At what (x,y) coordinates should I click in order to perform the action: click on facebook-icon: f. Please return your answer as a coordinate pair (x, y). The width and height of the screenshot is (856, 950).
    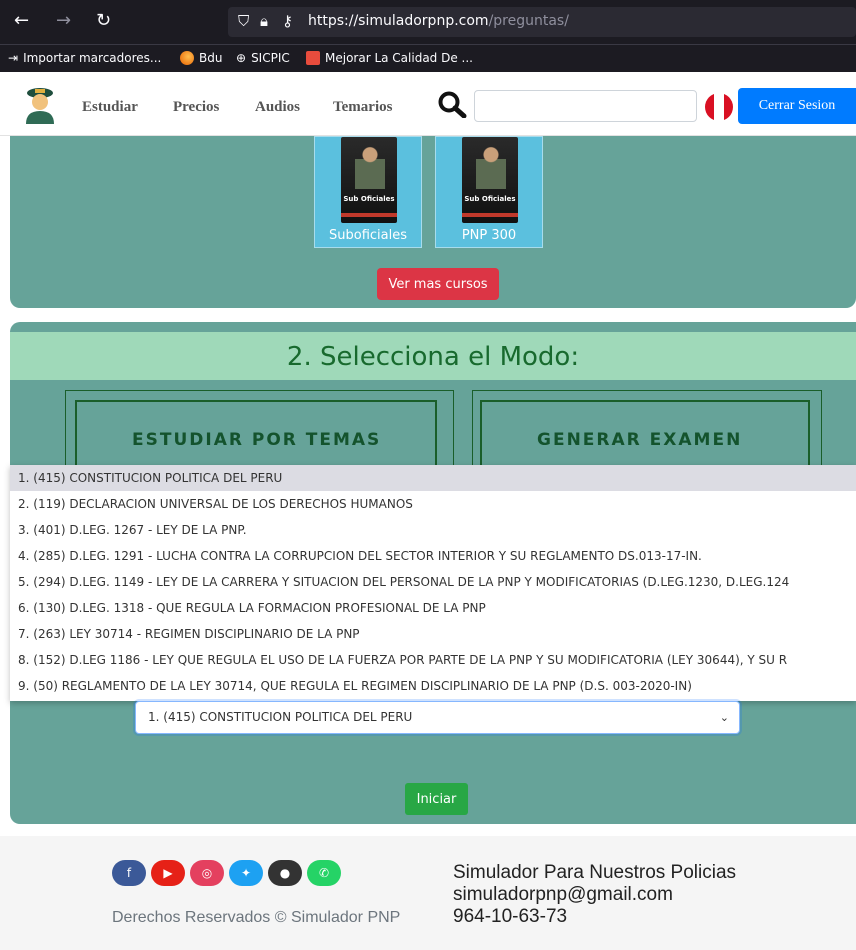
    Looking at the image, I should click on (129, 873).